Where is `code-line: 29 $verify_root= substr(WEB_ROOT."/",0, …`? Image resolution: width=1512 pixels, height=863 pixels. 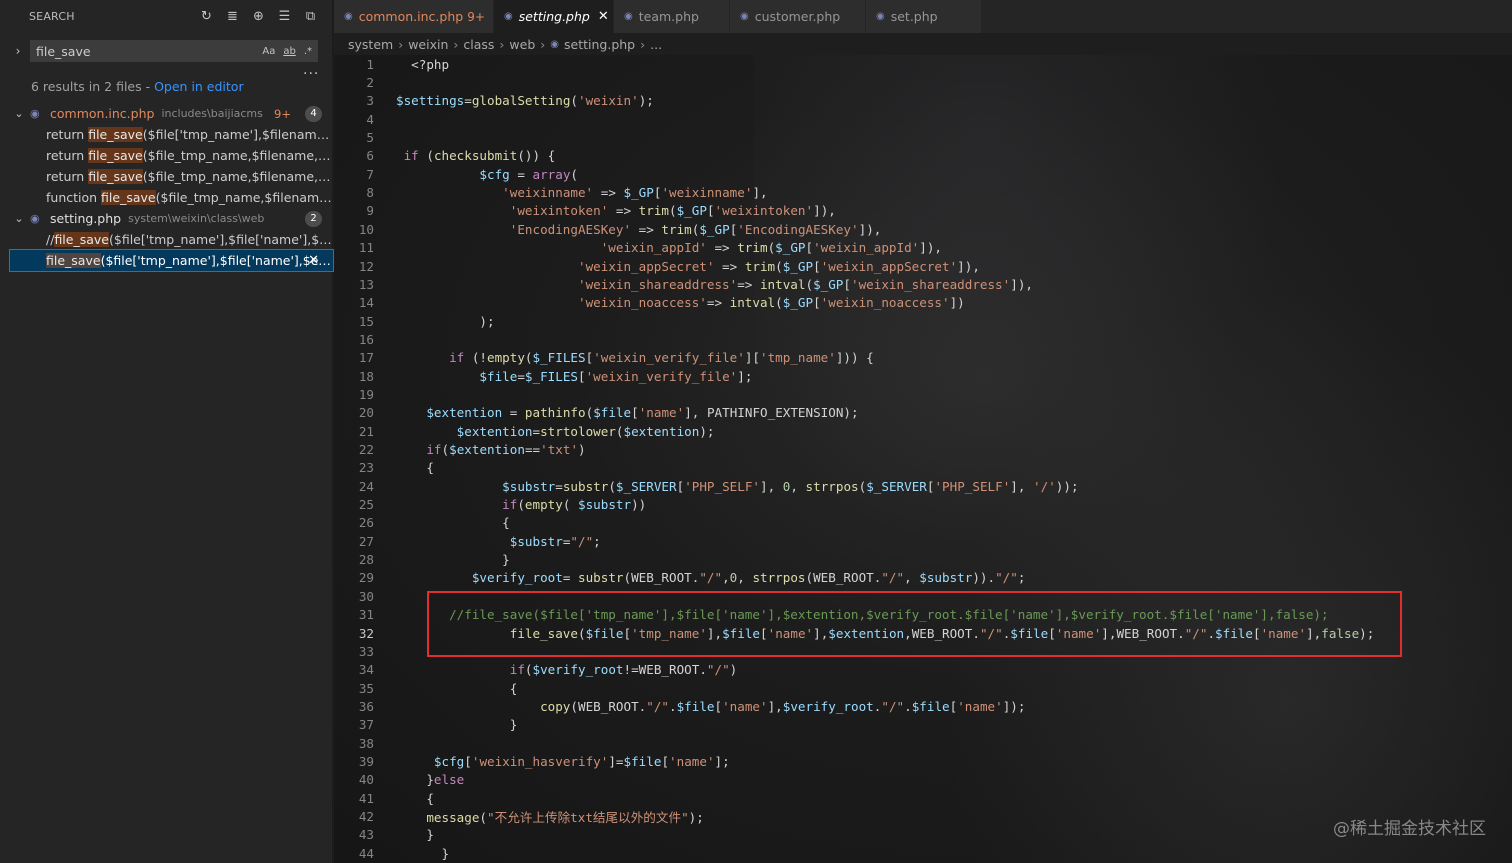 code-line: 29 $verify_root= substr(WEB_ROOT."/",0, … is located at coordinates (923, 578).